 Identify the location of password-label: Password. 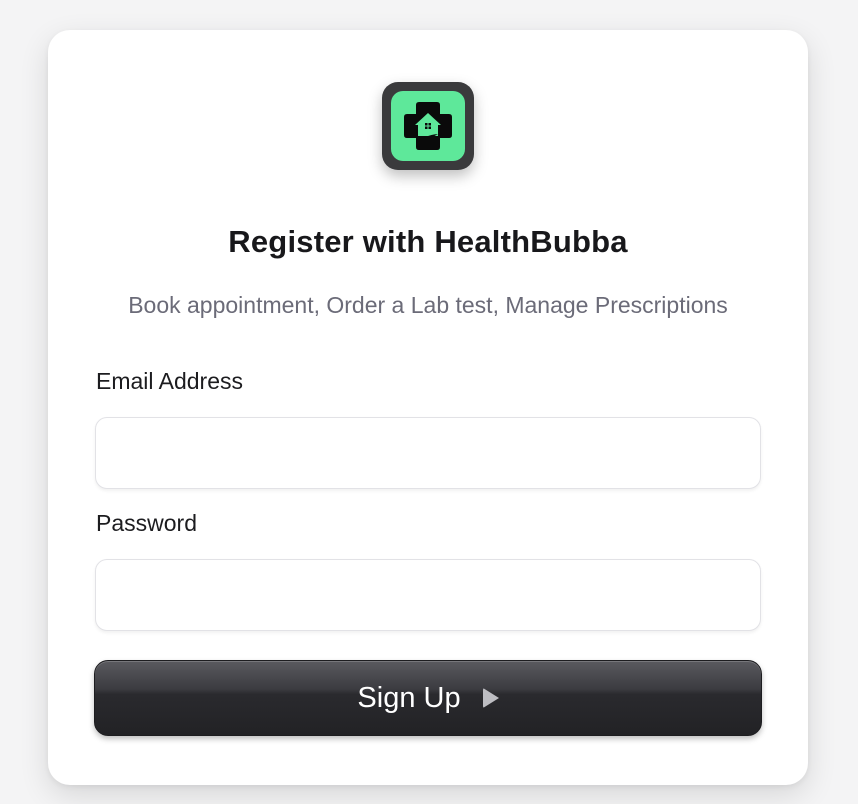
(146, 523).